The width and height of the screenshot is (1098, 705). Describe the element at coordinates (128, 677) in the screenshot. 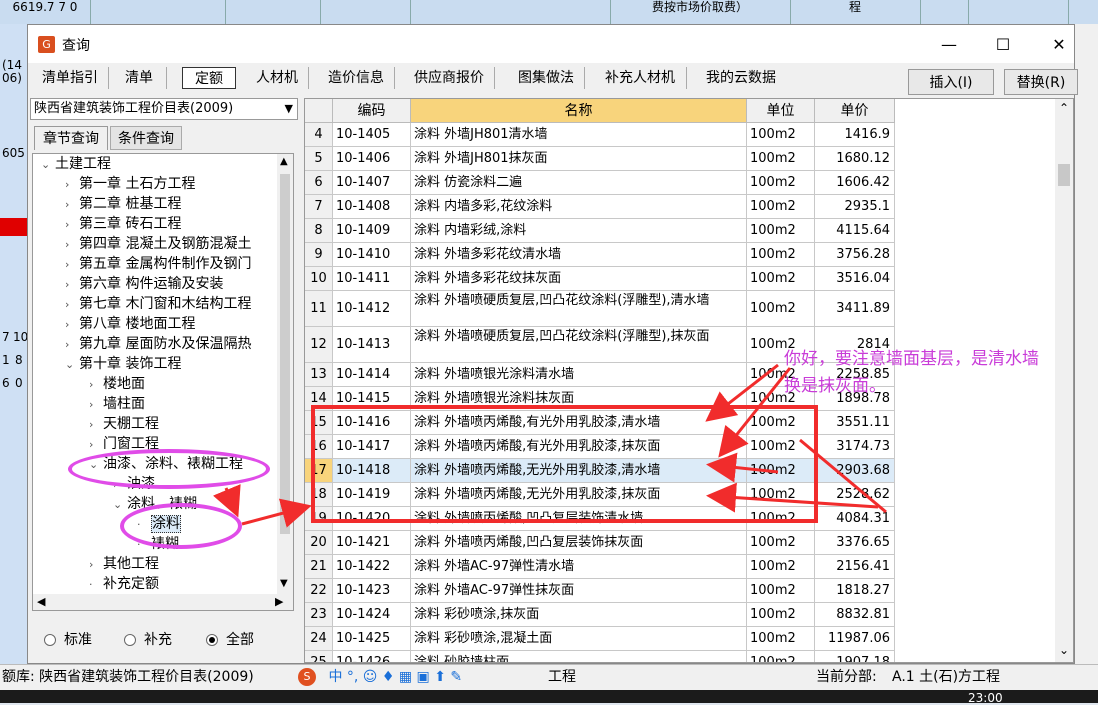

I see `status-library: 额库: 陕西省建筑装饰工程价目表(2009)` at that location.